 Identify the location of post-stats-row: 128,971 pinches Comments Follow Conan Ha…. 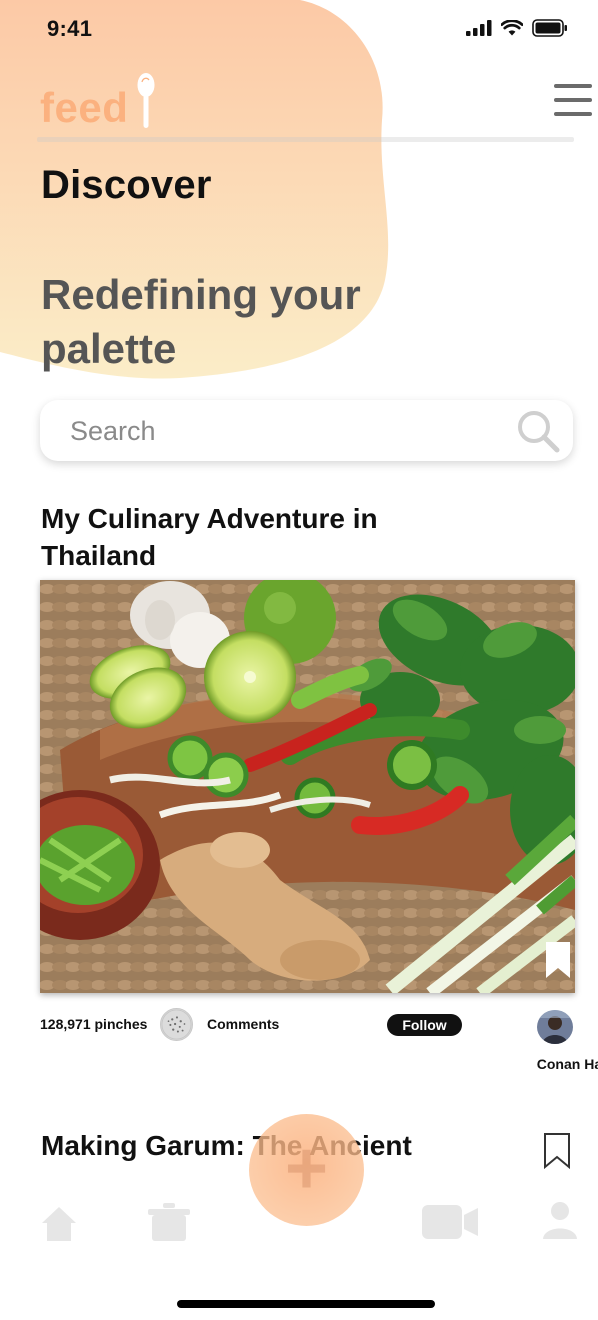
(319, 1040).